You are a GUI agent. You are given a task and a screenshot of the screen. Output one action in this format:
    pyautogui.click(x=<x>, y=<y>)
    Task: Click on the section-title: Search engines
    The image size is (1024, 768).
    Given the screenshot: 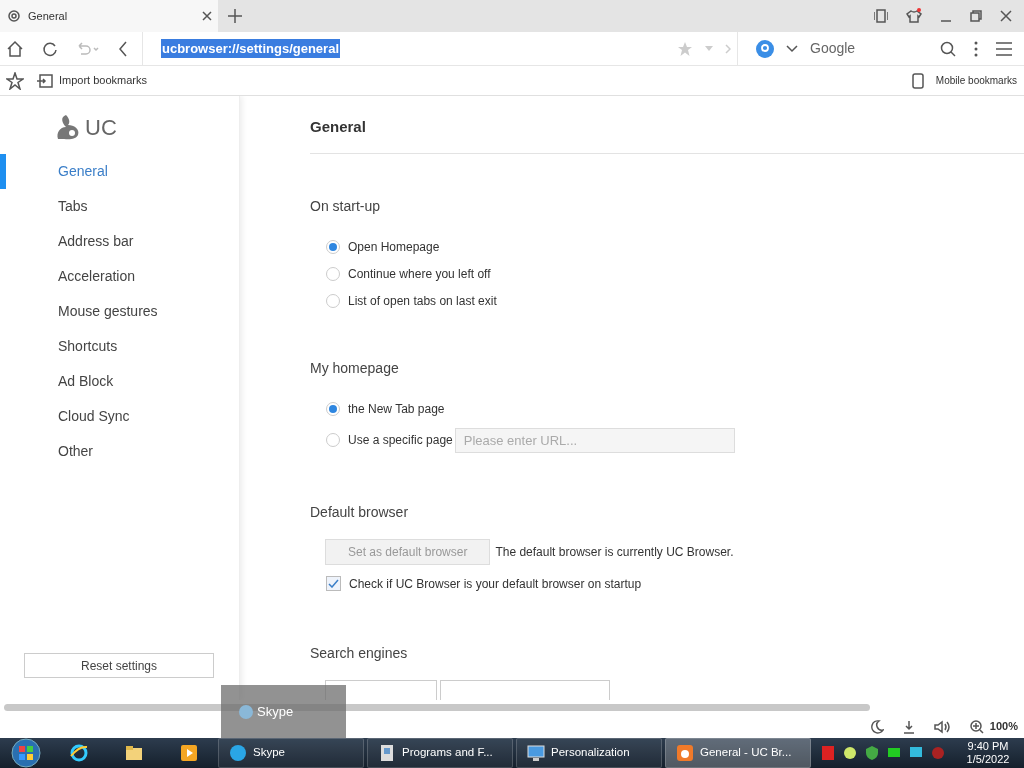 What is the action you would take?
    pyautogui.click(x=359, y=653)
    